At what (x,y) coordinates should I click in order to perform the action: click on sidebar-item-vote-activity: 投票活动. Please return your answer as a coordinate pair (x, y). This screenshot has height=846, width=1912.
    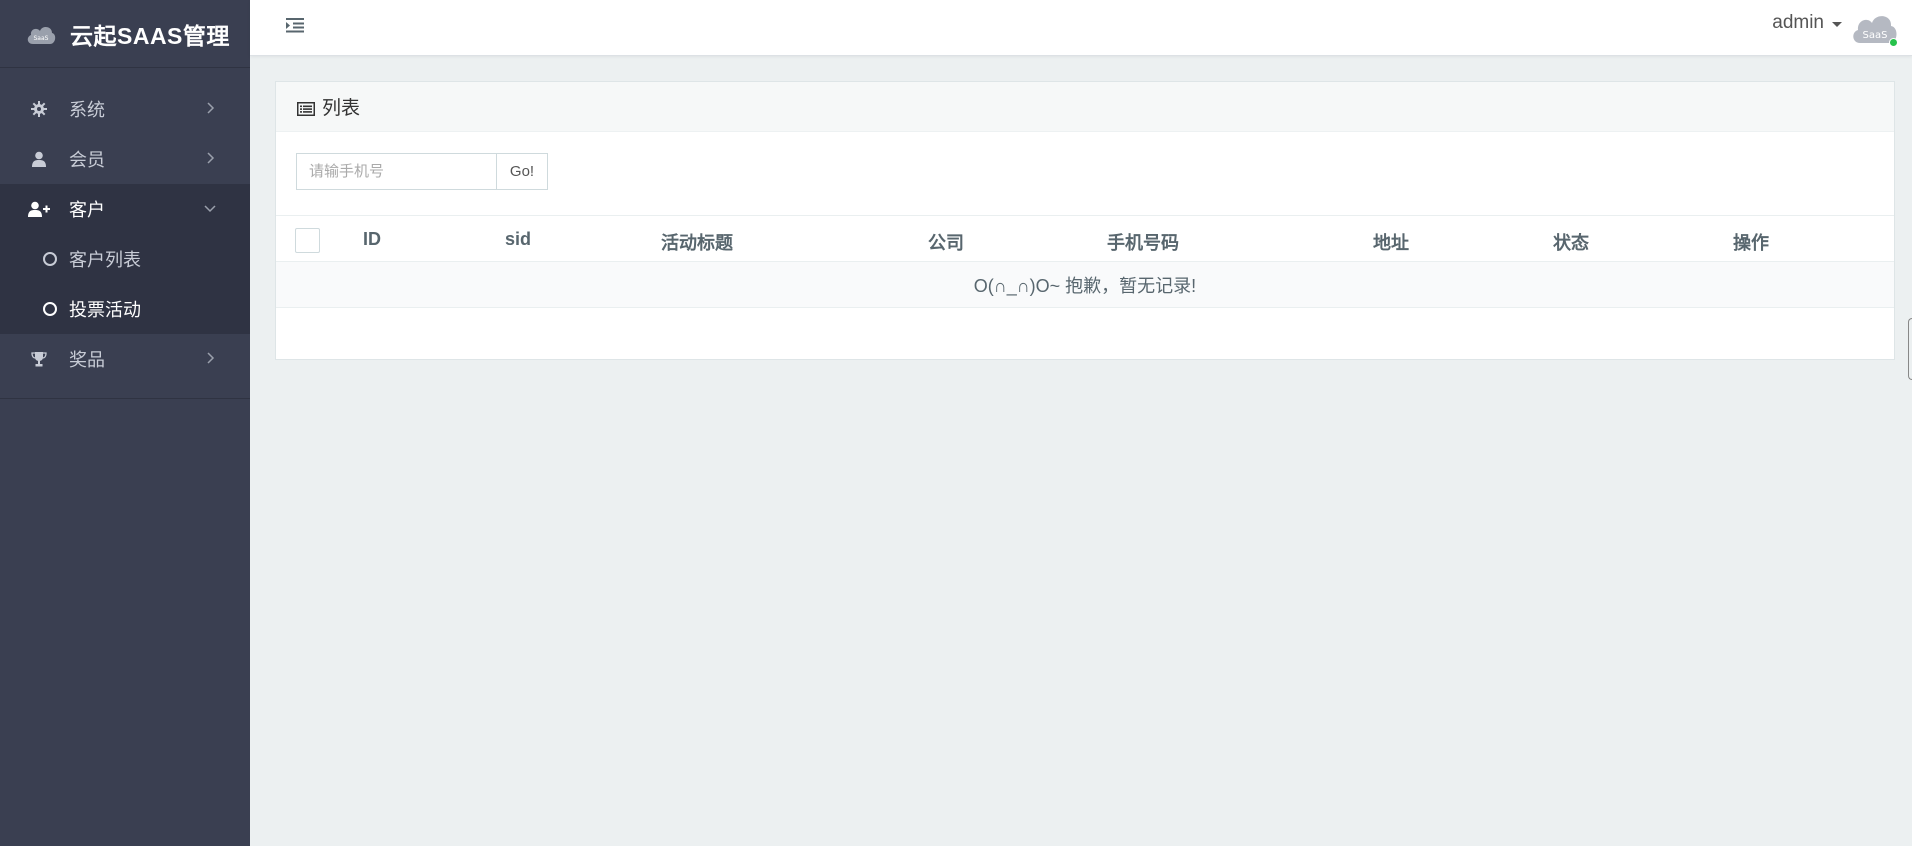
    Looking at the image, I should click on (125, 309).